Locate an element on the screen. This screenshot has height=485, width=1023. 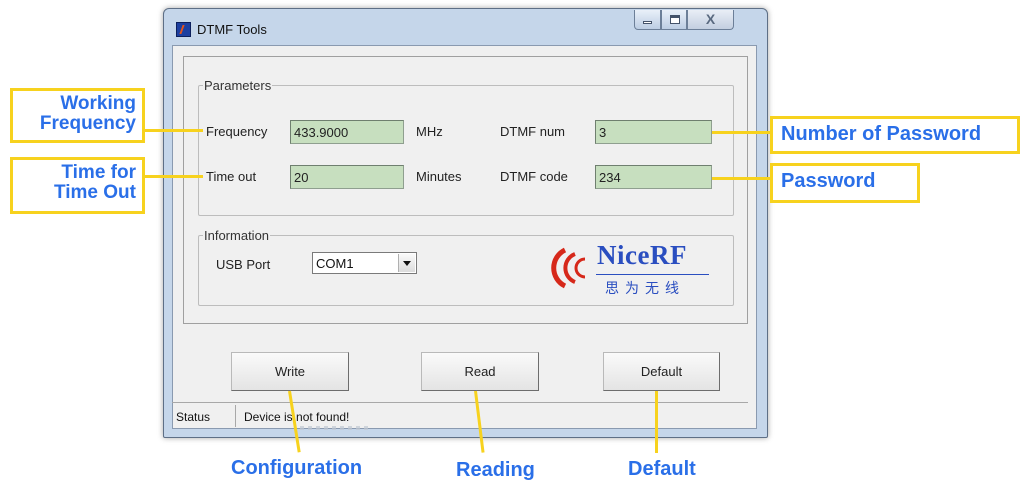
timeout-unit: Minutes is located at coordinates (439, 176).